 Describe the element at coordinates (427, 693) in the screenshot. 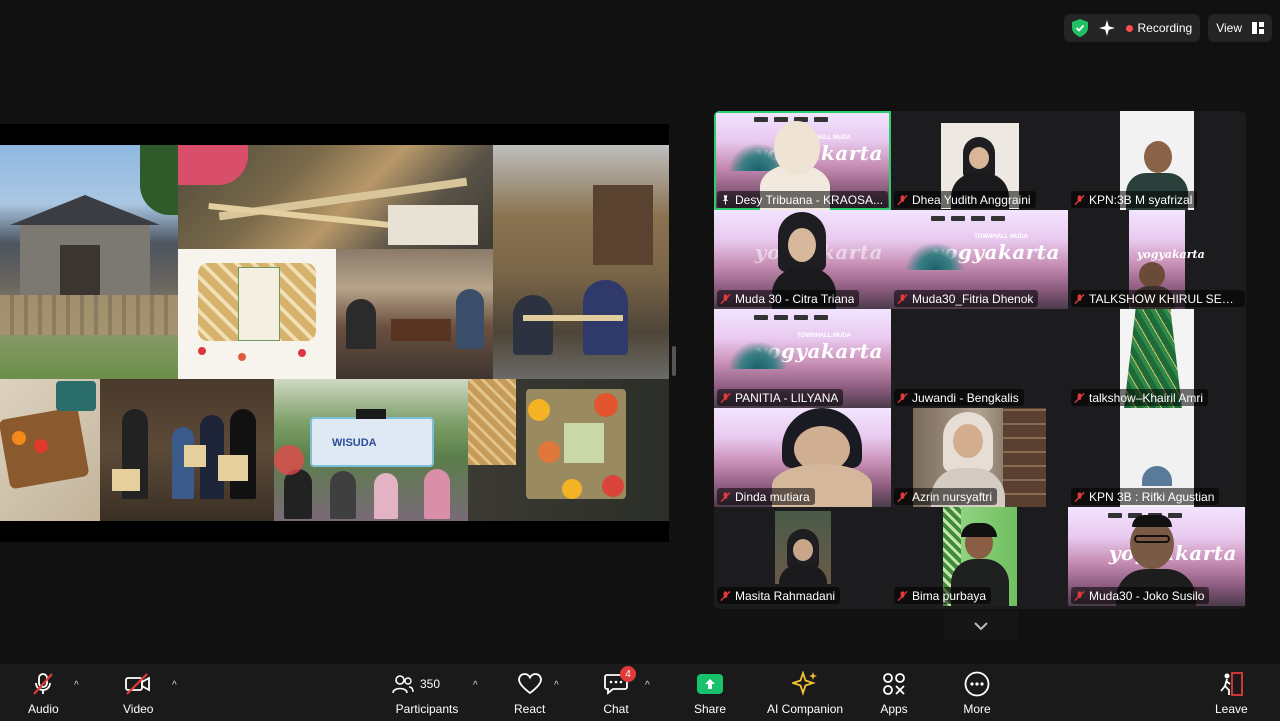

I see `participants-button: 350 Participants` at that location.